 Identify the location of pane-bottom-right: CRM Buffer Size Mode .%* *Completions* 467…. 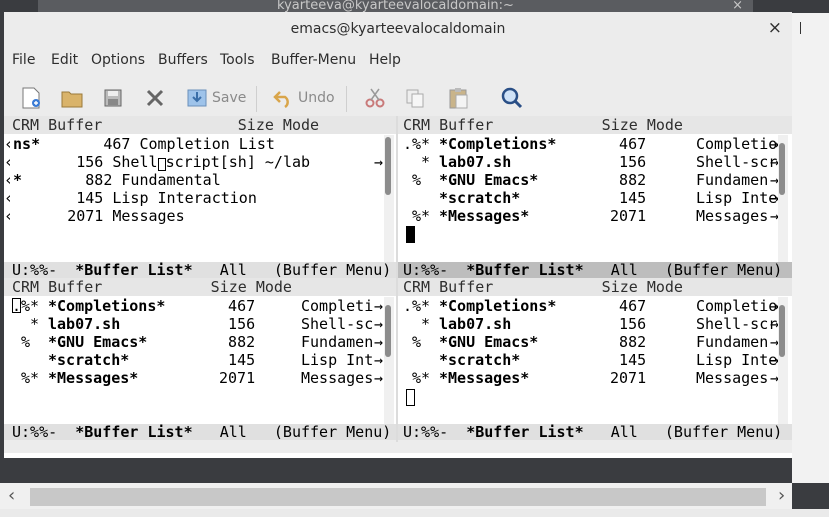
(595, 352).